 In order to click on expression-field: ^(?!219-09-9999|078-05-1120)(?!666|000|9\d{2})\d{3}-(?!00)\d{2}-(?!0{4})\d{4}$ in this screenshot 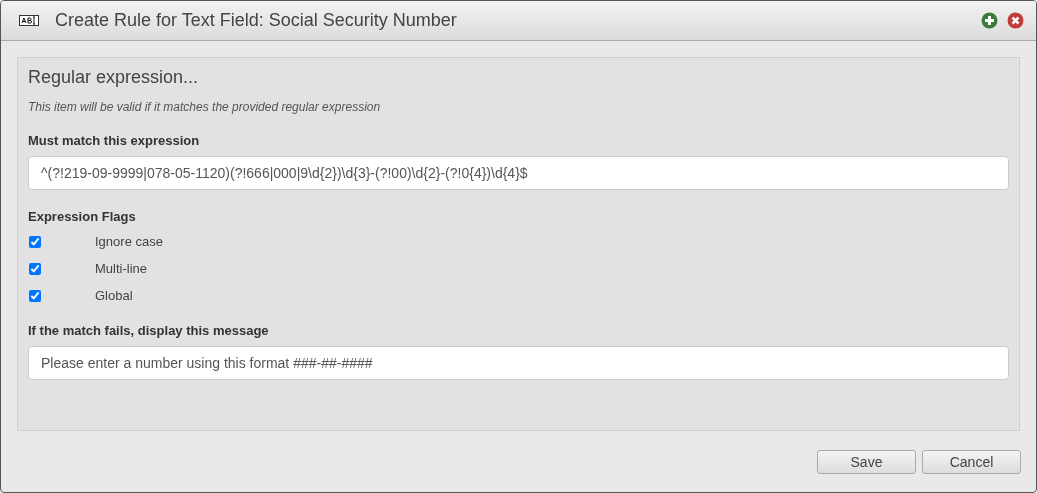, I will do `click(518, 173)`.